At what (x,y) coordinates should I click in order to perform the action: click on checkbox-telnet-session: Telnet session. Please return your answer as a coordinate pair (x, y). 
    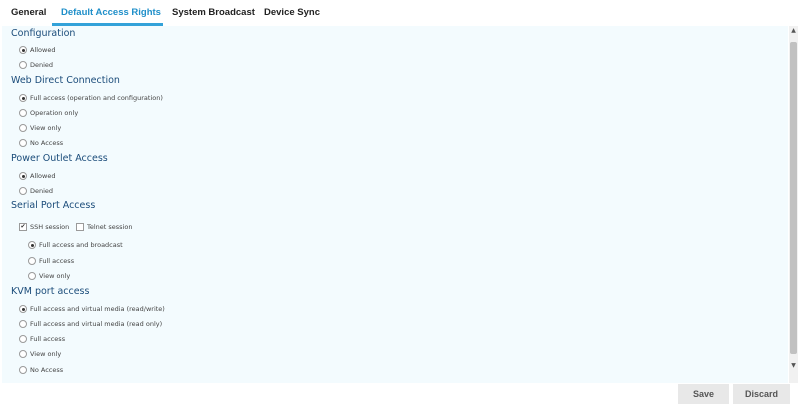
    Looking at the image, I should click on (104, 227).